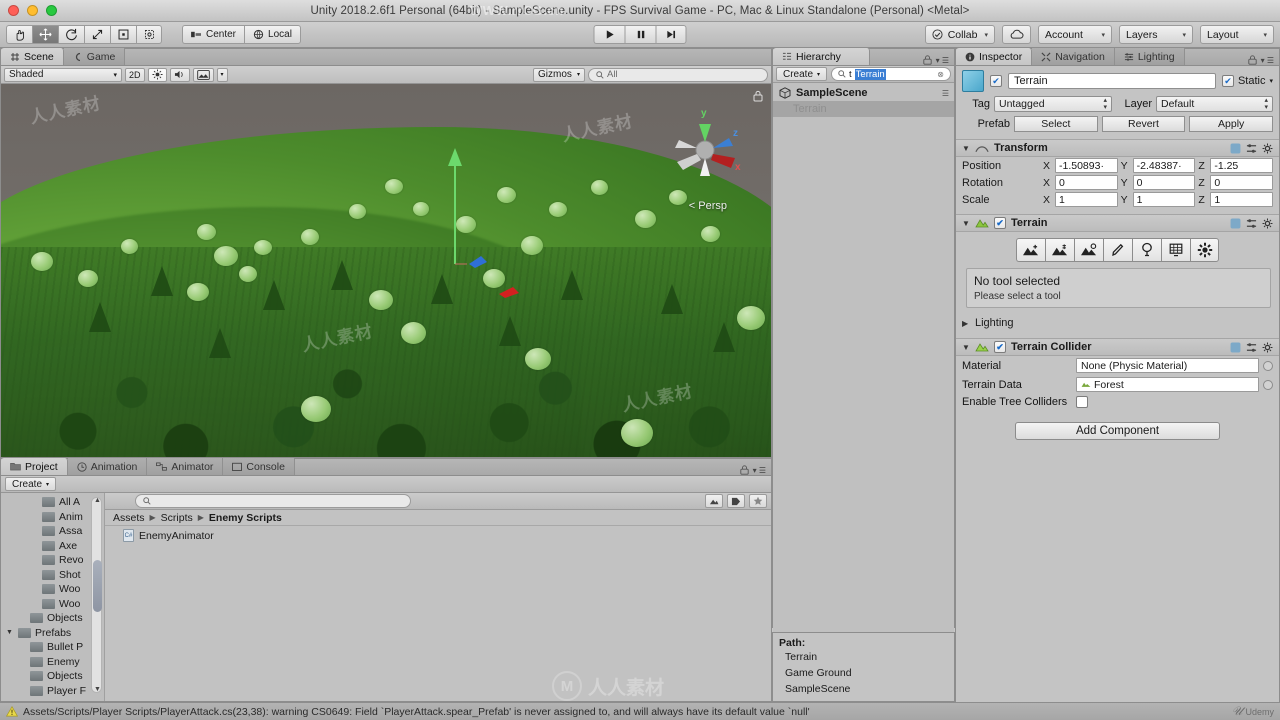 This screenshot has width=1280, height=720. Describe the element at coordinates (1117, 223) in the screenshot. I see `terrain-component-header: ▼ ✔ Terrain` at that location.